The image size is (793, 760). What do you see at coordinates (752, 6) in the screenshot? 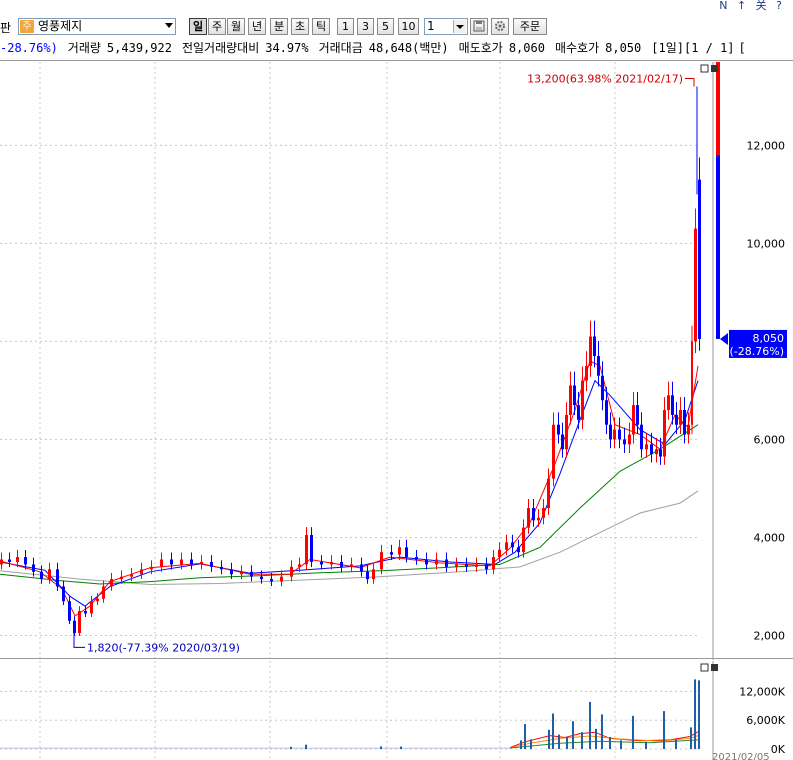
I see `window-controls: N ↑ 关 ?` at bounding box center [752, 6].